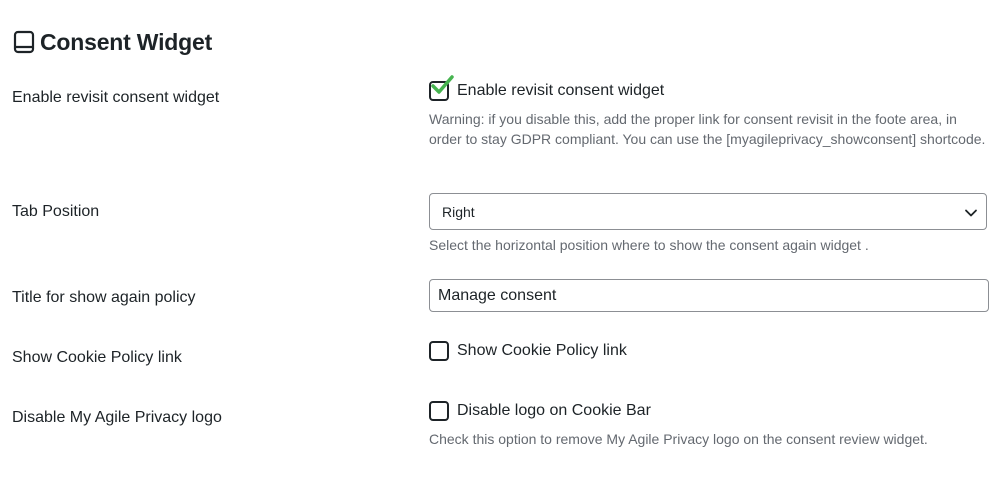 The height and width of the screenshot is (499, 1000). Describe the element at coordinates (439, 351) in the screenshot. I see `cookie-policy-checkbox` at that location.